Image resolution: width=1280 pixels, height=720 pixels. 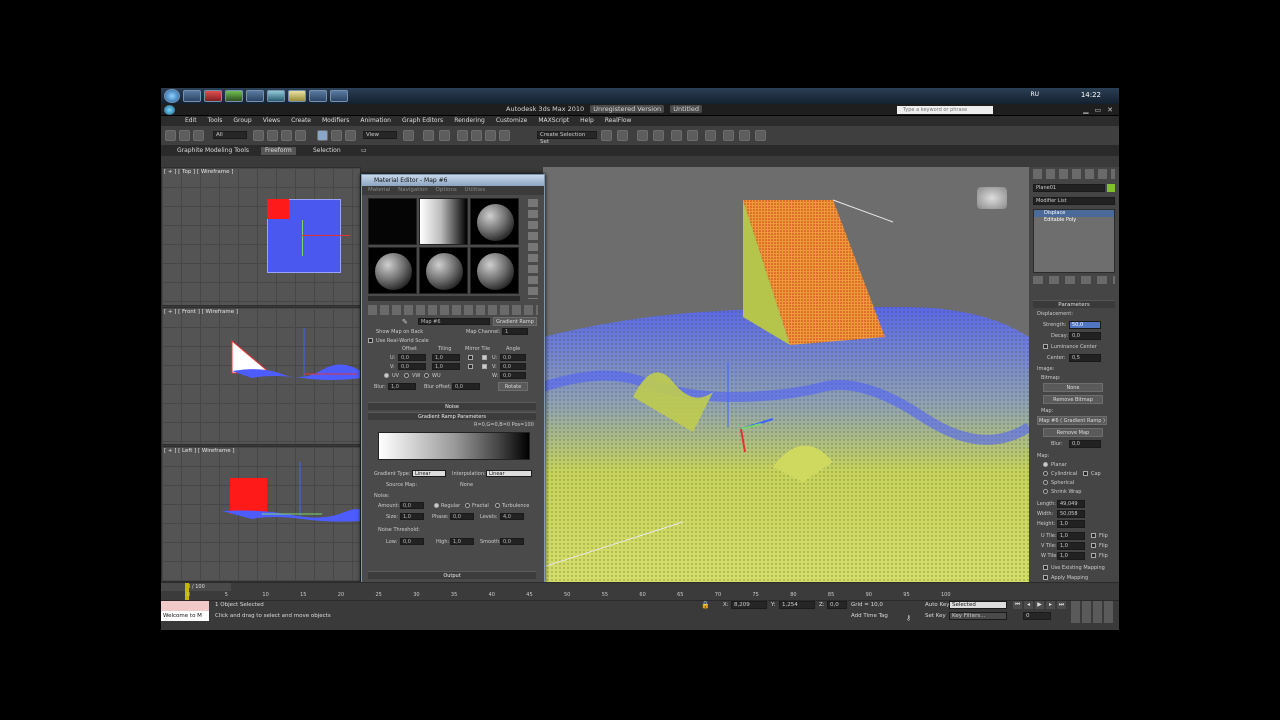 I want to click on select-and-rotate-icon, so click(x=336, y=135).